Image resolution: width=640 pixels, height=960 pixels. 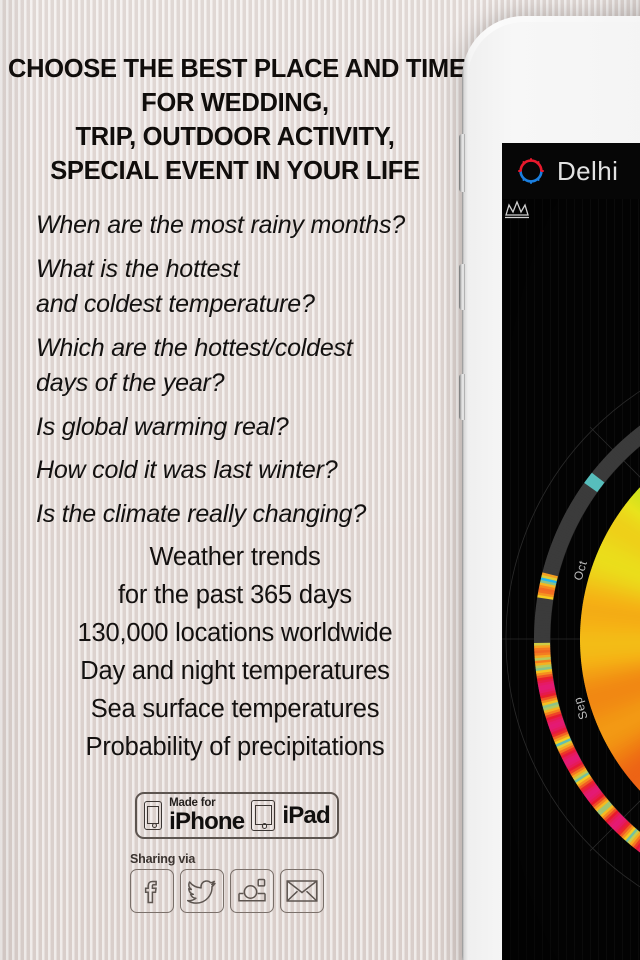 I want to click on made-for-iphone-text: Made for iPhone, so click(x=207, y=816).